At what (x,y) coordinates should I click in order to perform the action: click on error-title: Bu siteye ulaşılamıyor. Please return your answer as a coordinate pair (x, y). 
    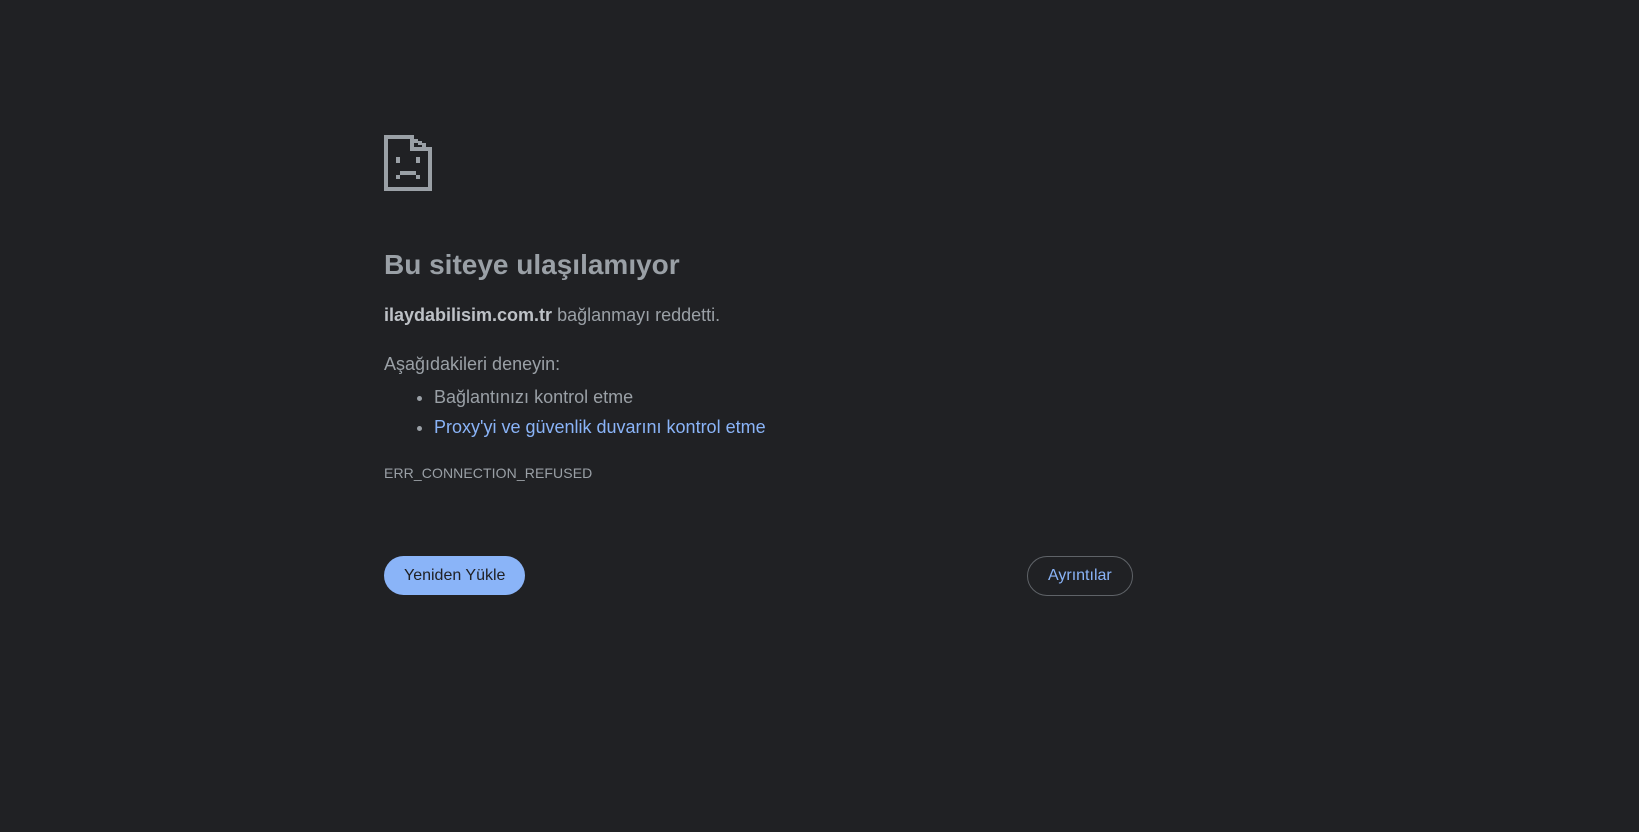
    Looking at the image, I should click on (532, 264).